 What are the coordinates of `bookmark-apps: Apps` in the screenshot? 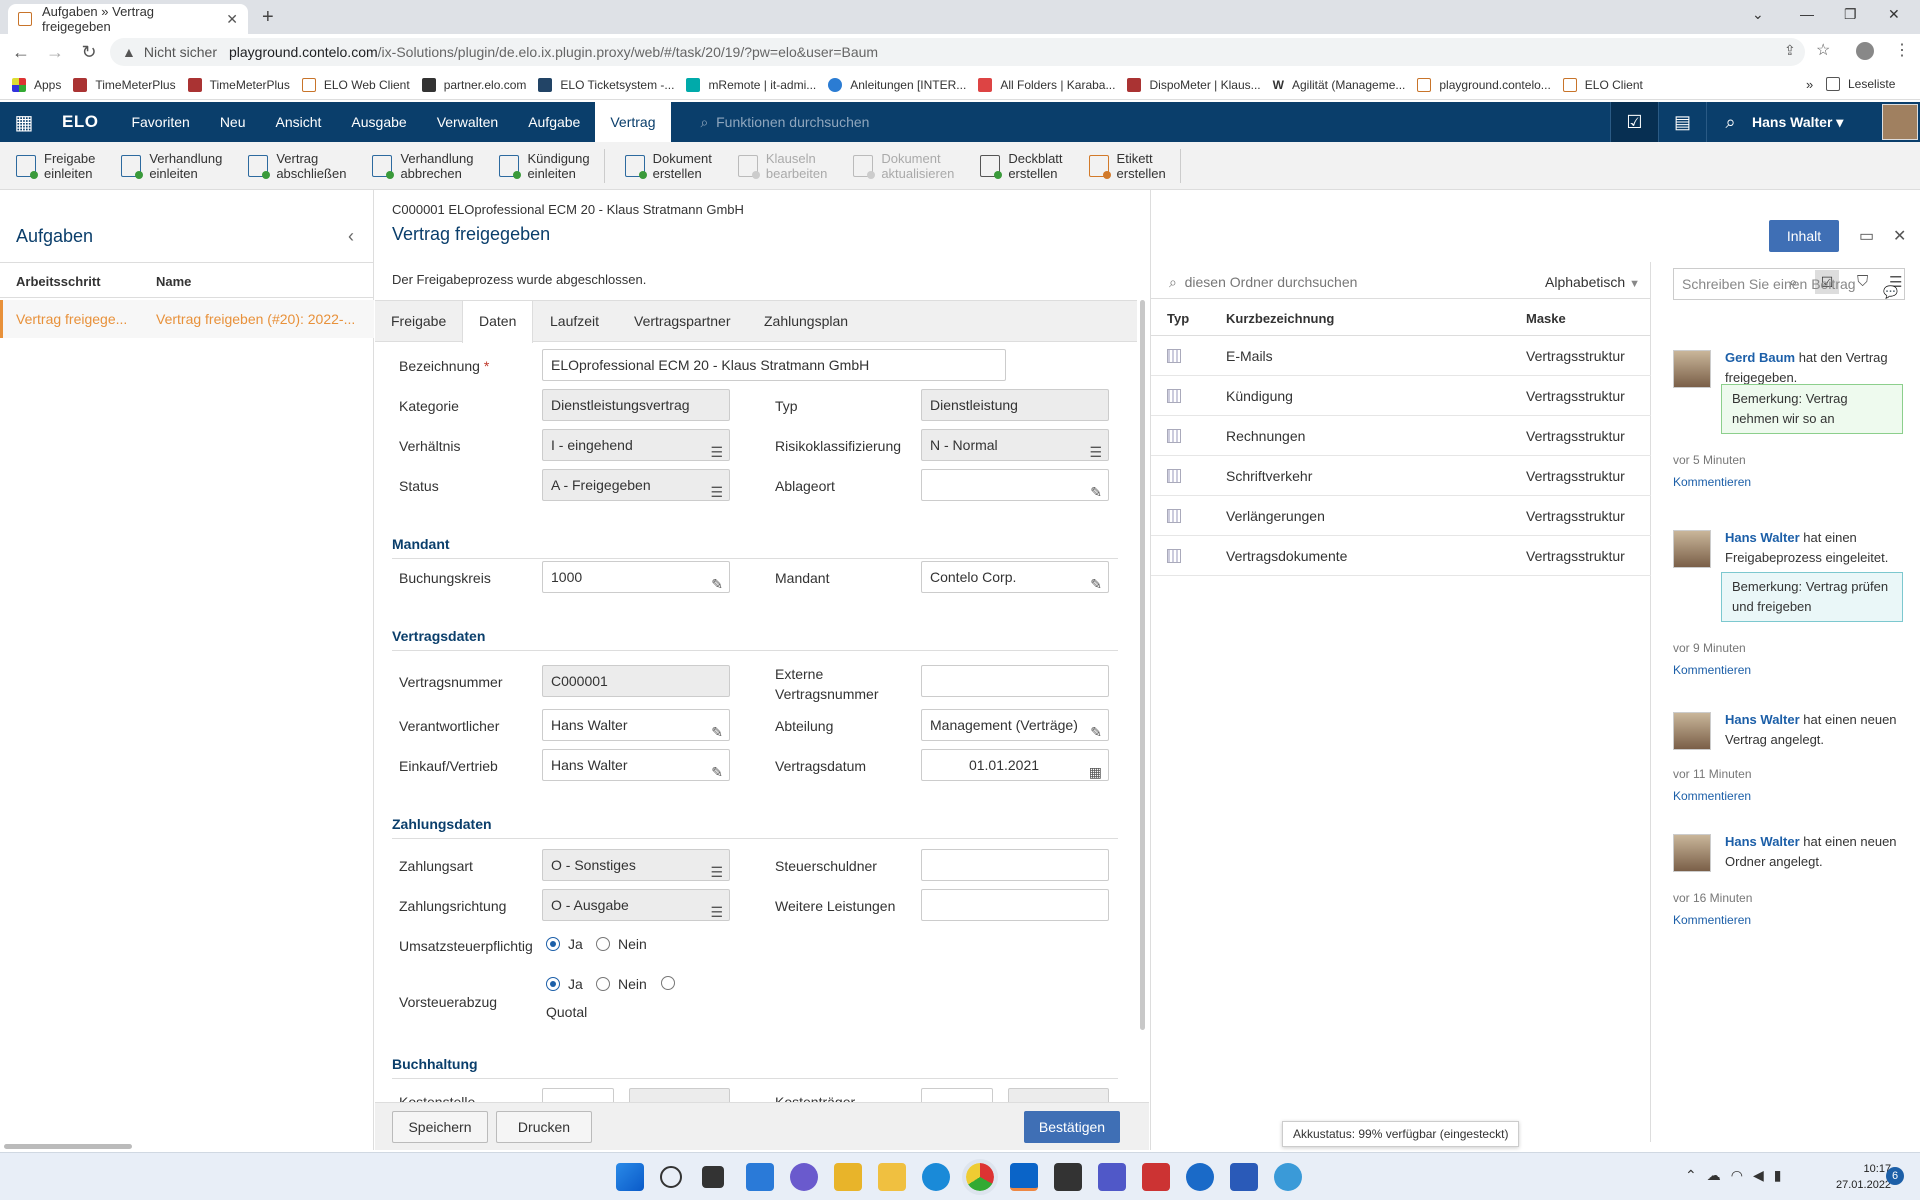 It's located at (36, 84).